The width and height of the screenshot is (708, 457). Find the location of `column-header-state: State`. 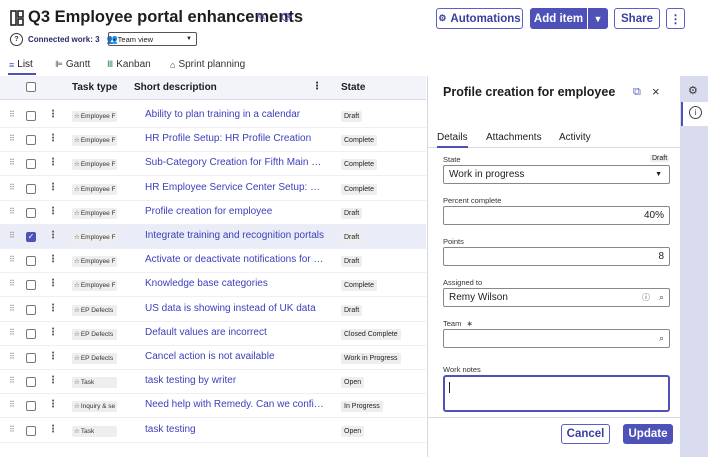

column-header-state: State is located at coordinates (353, 87).